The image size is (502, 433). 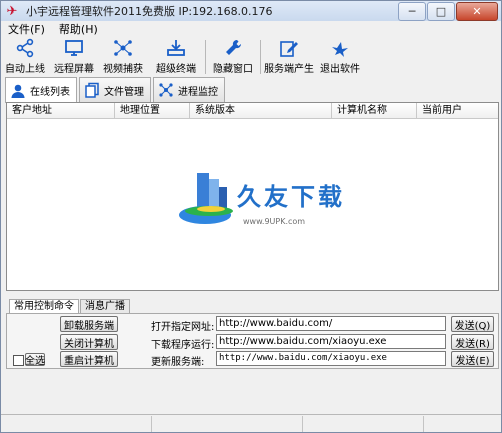 I want to click on main-tabs: 在线列表 文件管理 进程监控, so click(x=116, y=90).